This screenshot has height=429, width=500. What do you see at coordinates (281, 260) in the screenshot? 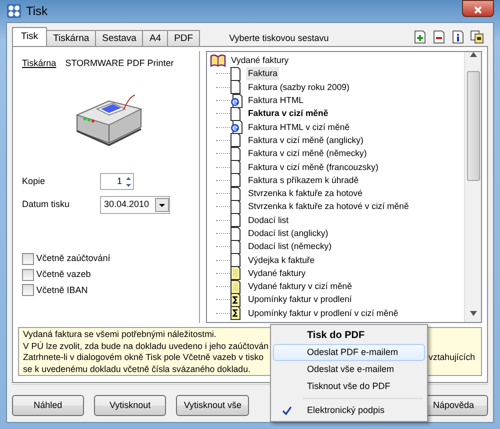
I see `tree-item: Výdejka k faktuře` at bounding box center [281, 260].